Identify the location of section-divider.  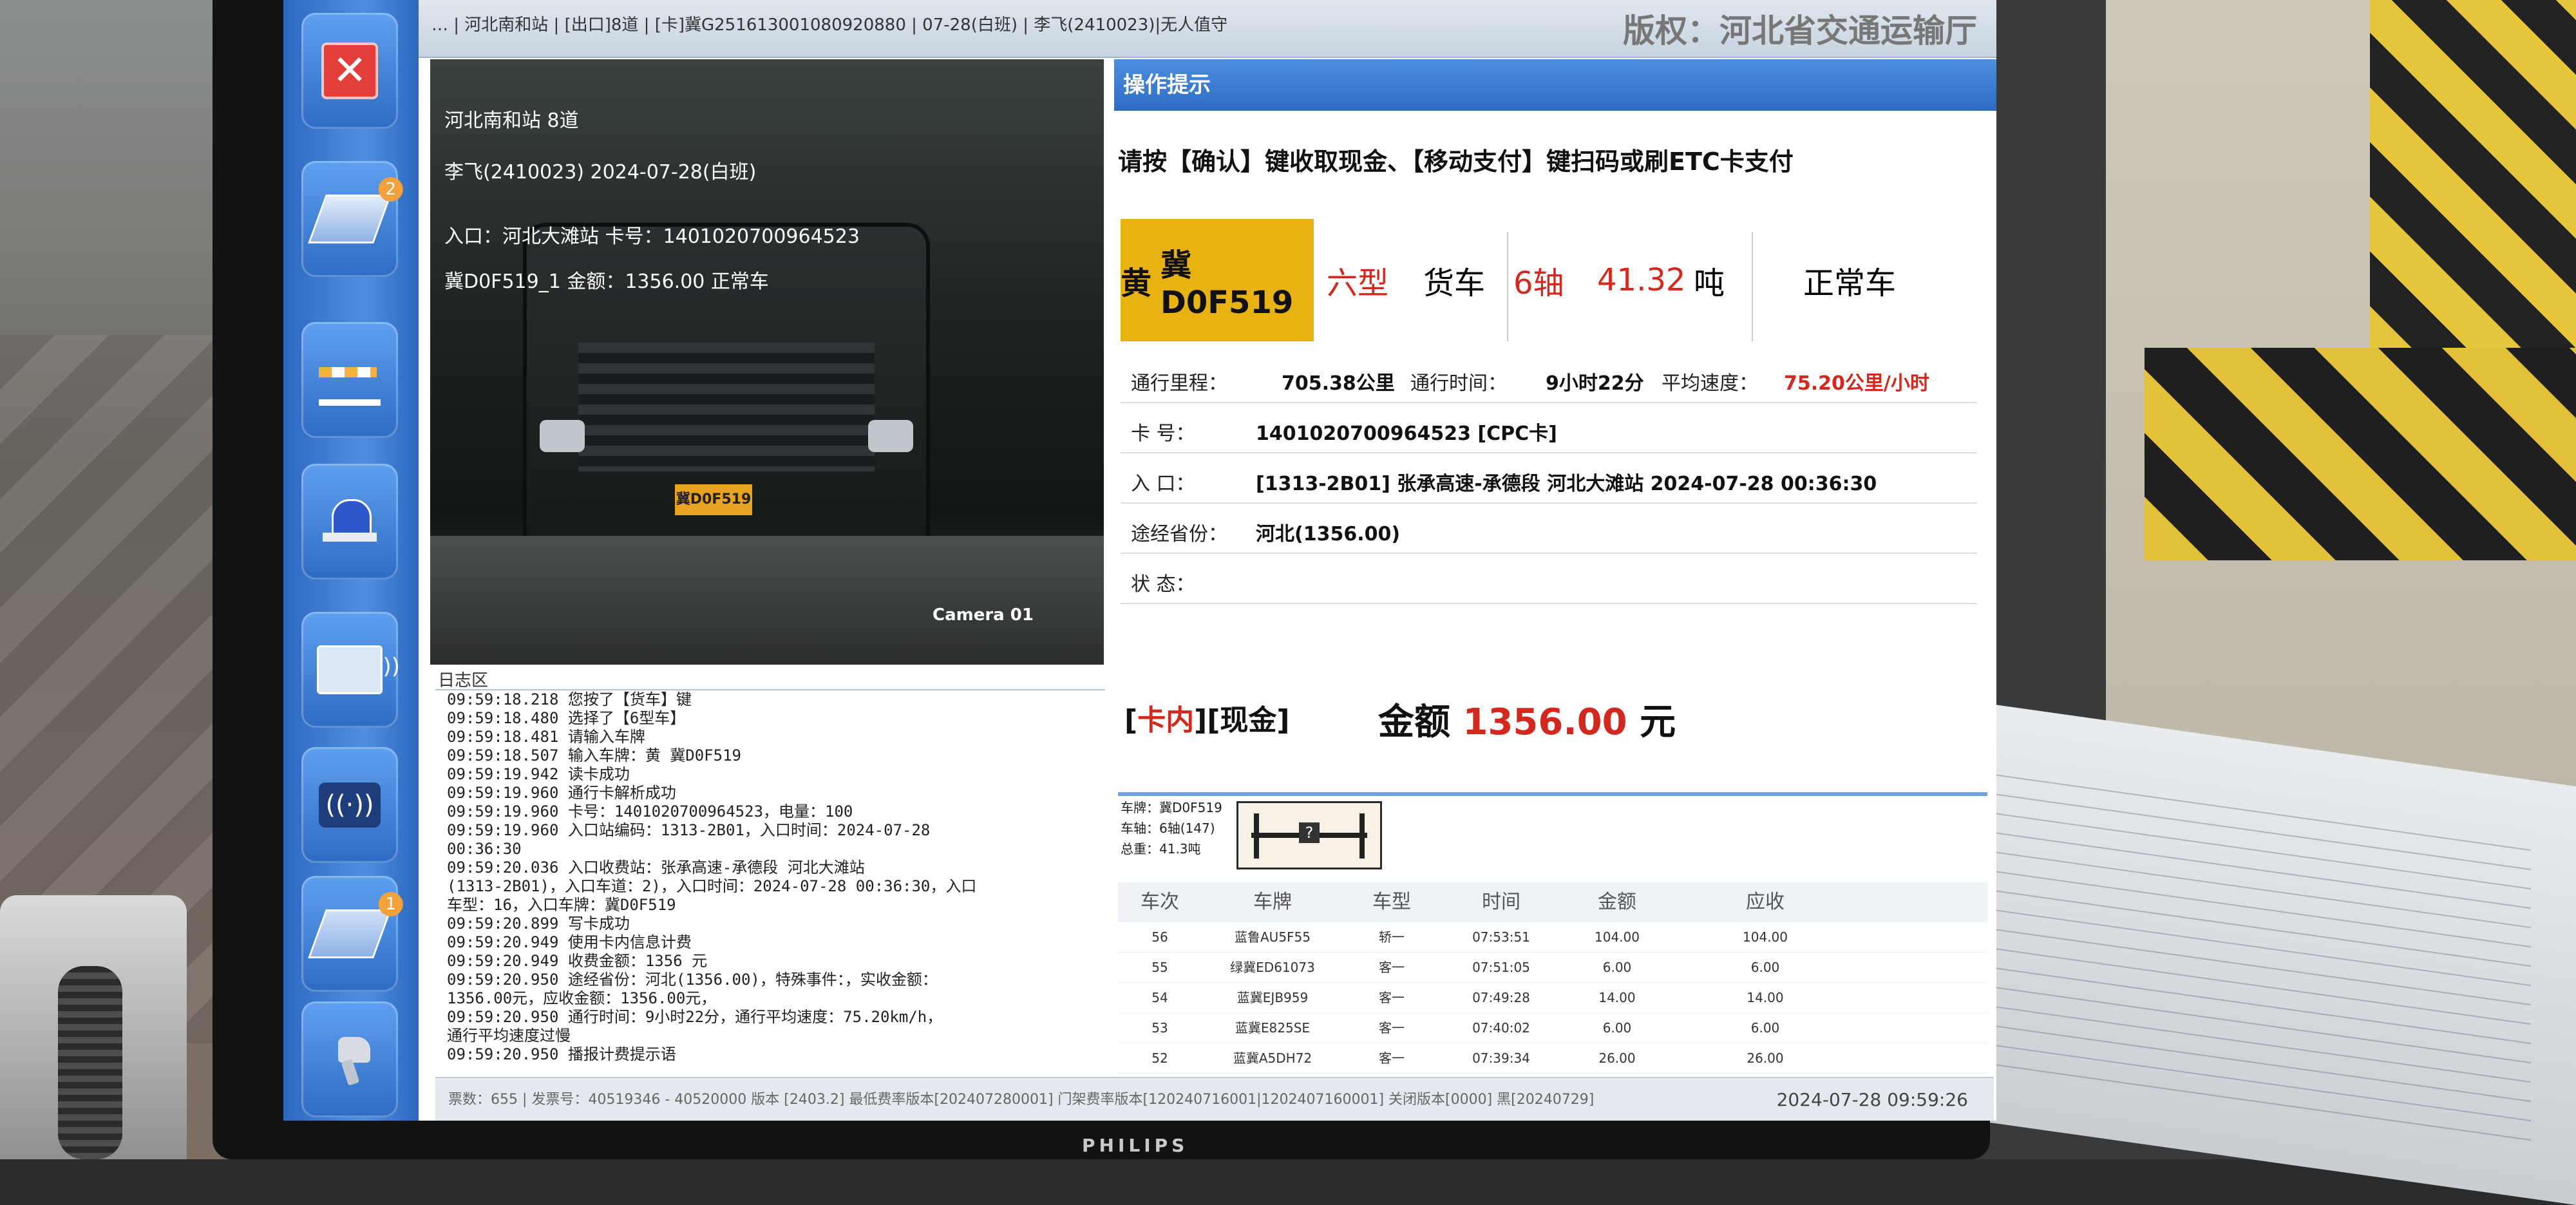
(1552, 794).